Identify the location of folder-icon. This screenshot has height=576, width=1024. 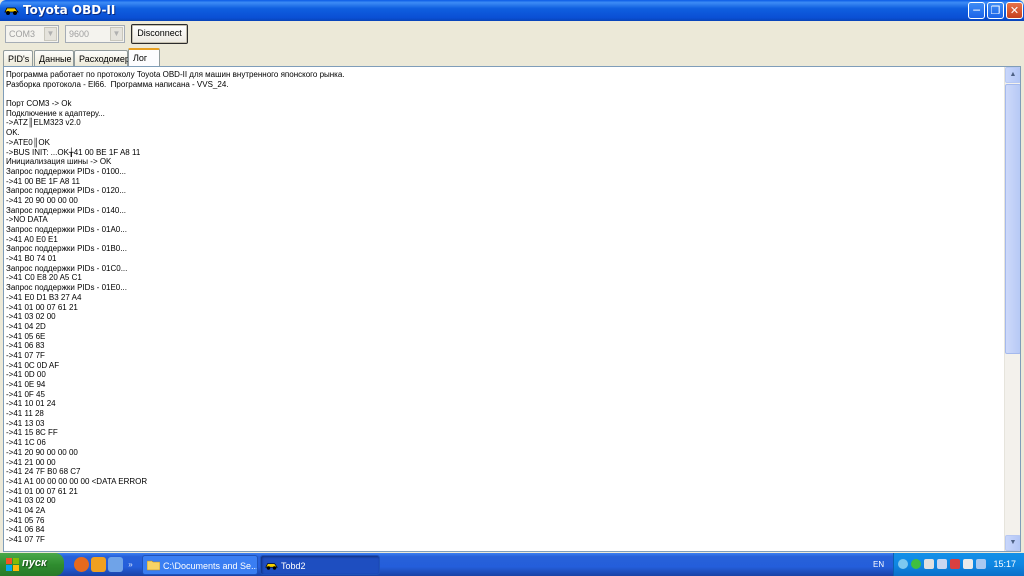
(153, 565).